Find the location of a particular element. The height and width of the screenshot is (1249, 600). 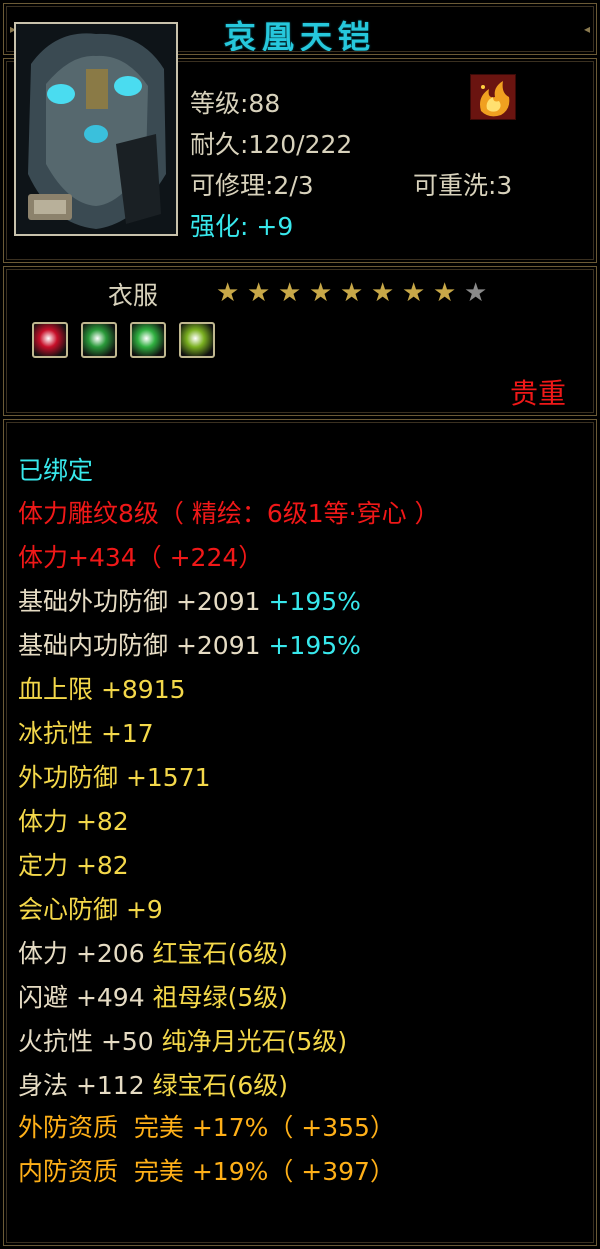

stat-ice-res: 冰抗性 +17 is located at coordinates (86, 733).